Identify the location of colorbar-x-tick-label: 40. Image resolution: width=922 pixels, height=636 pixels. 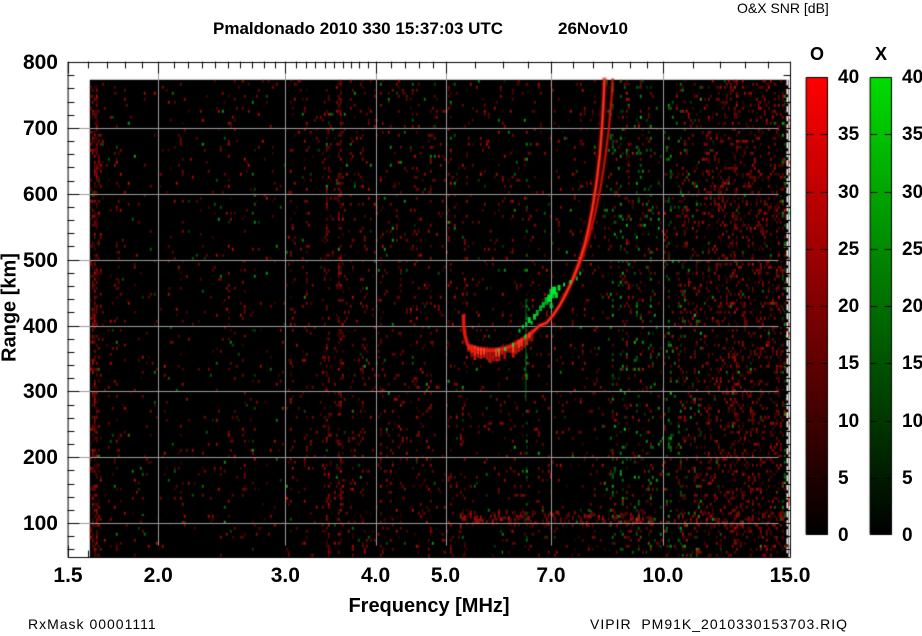
(912, 77).